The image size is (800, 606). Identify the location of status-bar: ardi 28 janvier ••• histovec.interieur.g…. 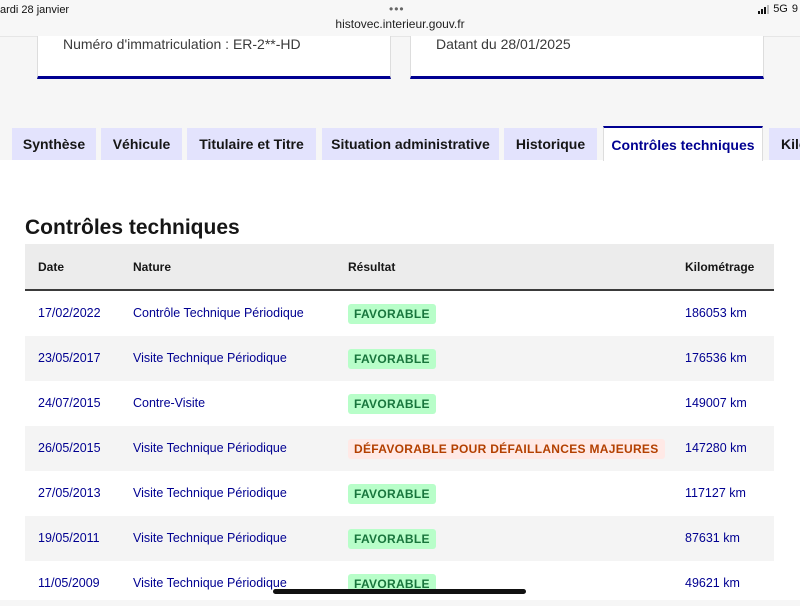
(400, 18).